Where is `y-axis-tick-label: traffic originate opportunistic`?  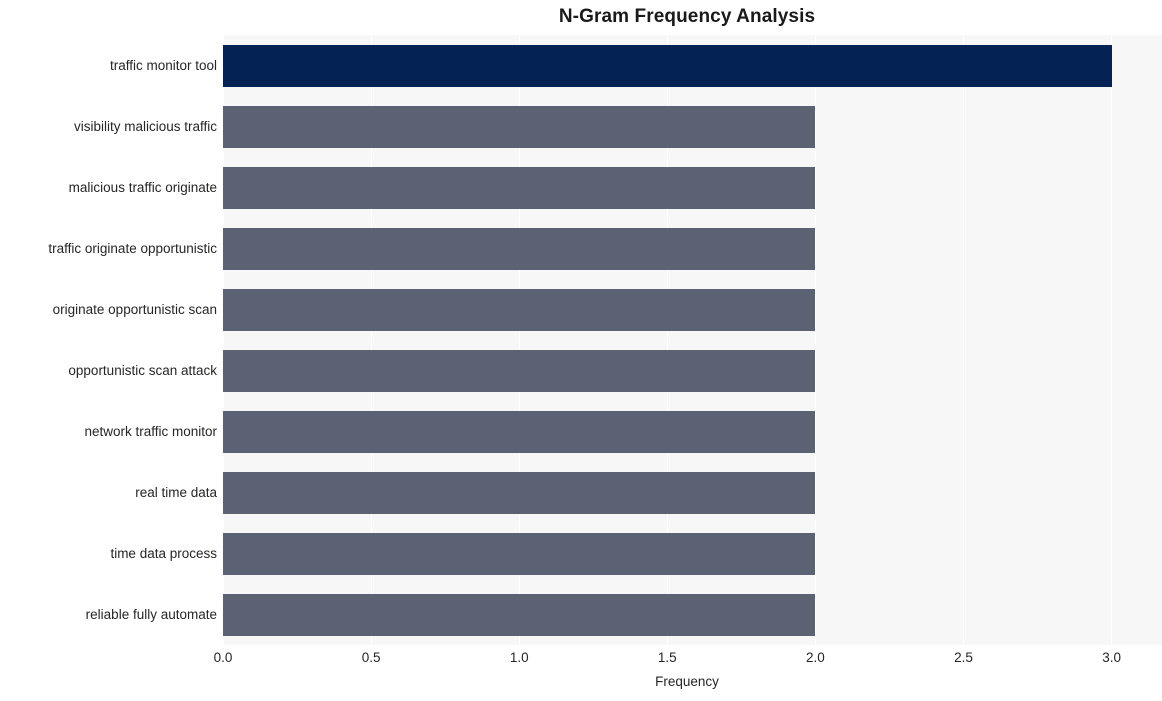 y-axis-tick-label: traffic originate opportunistic is located at coordinates (132, 248).